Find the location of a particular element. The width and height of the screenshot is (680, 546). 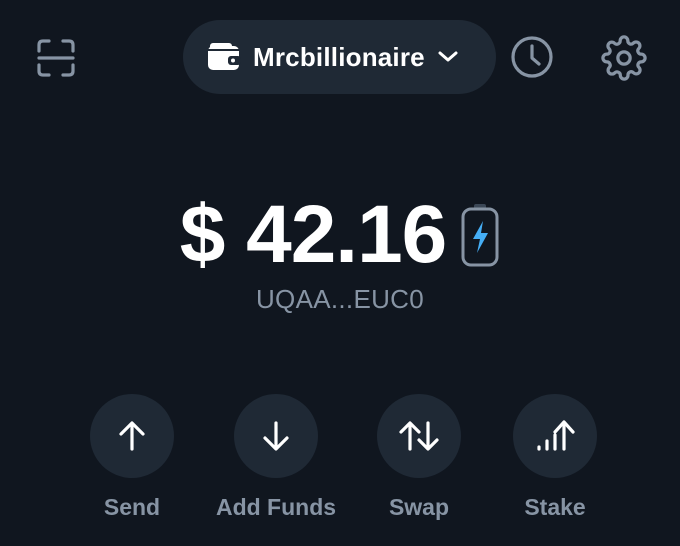

scan-qr-icon is located at coordinates (56, 58).